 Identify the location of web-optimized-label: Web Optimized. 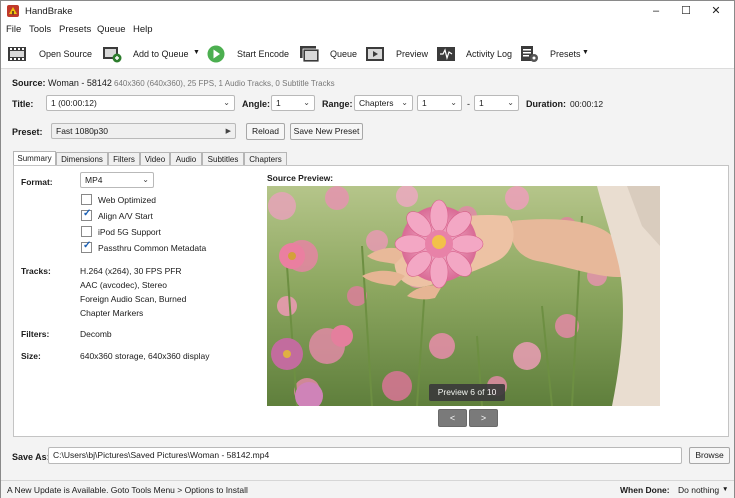
(127, 200).